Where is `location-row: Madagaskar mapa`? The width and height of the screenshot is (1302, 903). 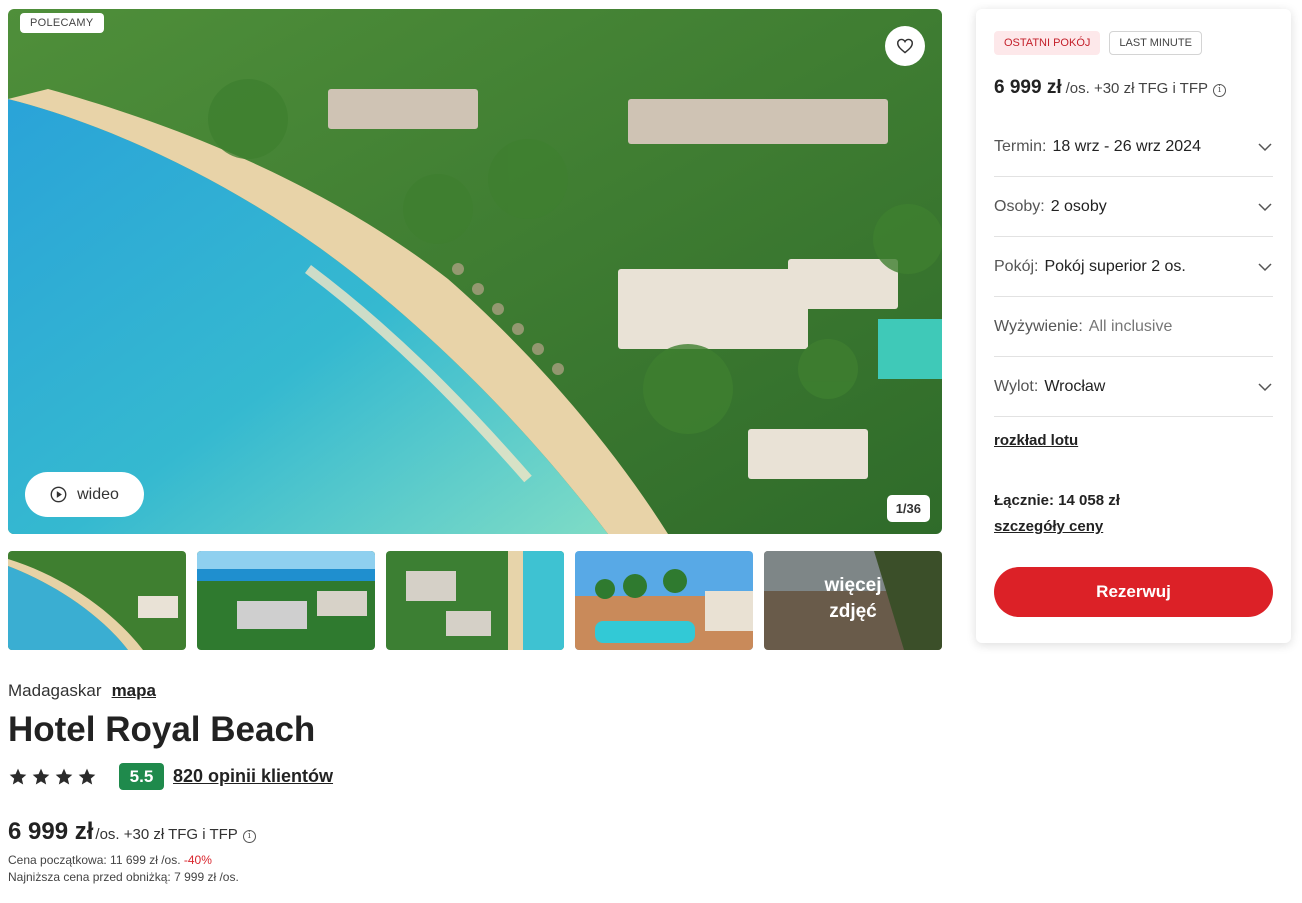 location-row: Madagaskar mapa is located at coordinates (82, 691).